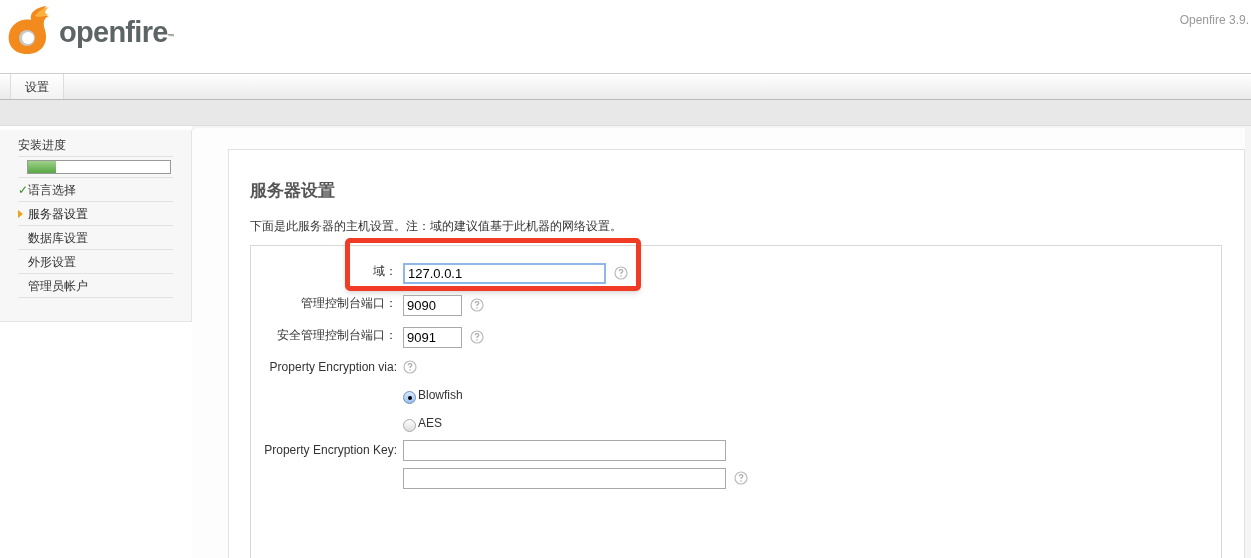  I want to click on radio-option: AES, so click(812, 422).